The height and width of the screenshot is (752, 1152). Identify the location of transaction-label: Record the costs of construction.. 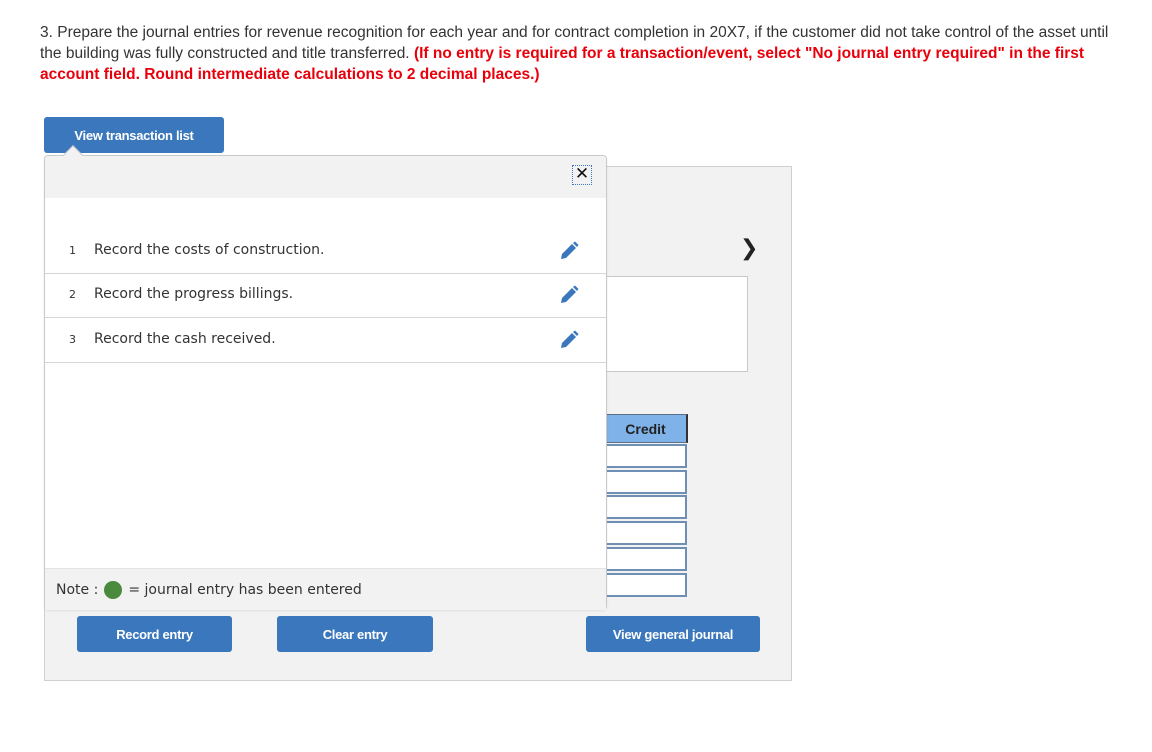
(209, 250).